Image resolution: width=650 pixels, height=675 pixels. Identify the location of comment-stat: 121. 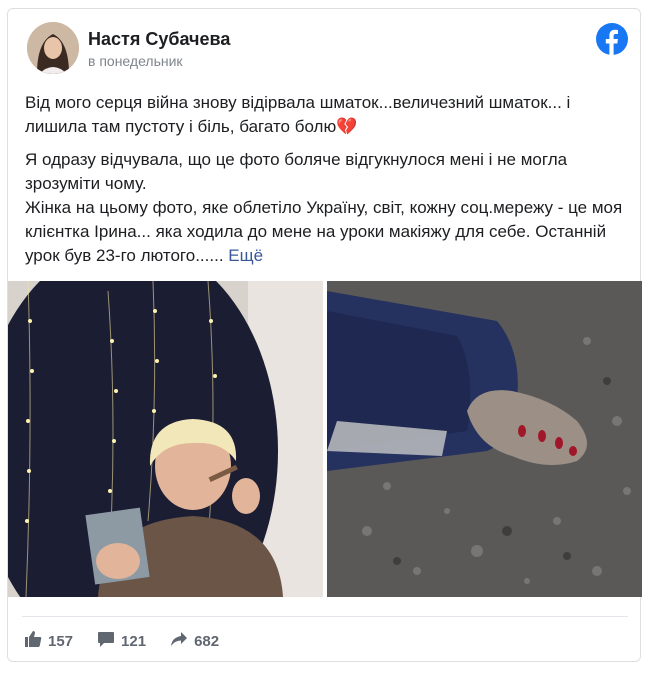
(121, 641).